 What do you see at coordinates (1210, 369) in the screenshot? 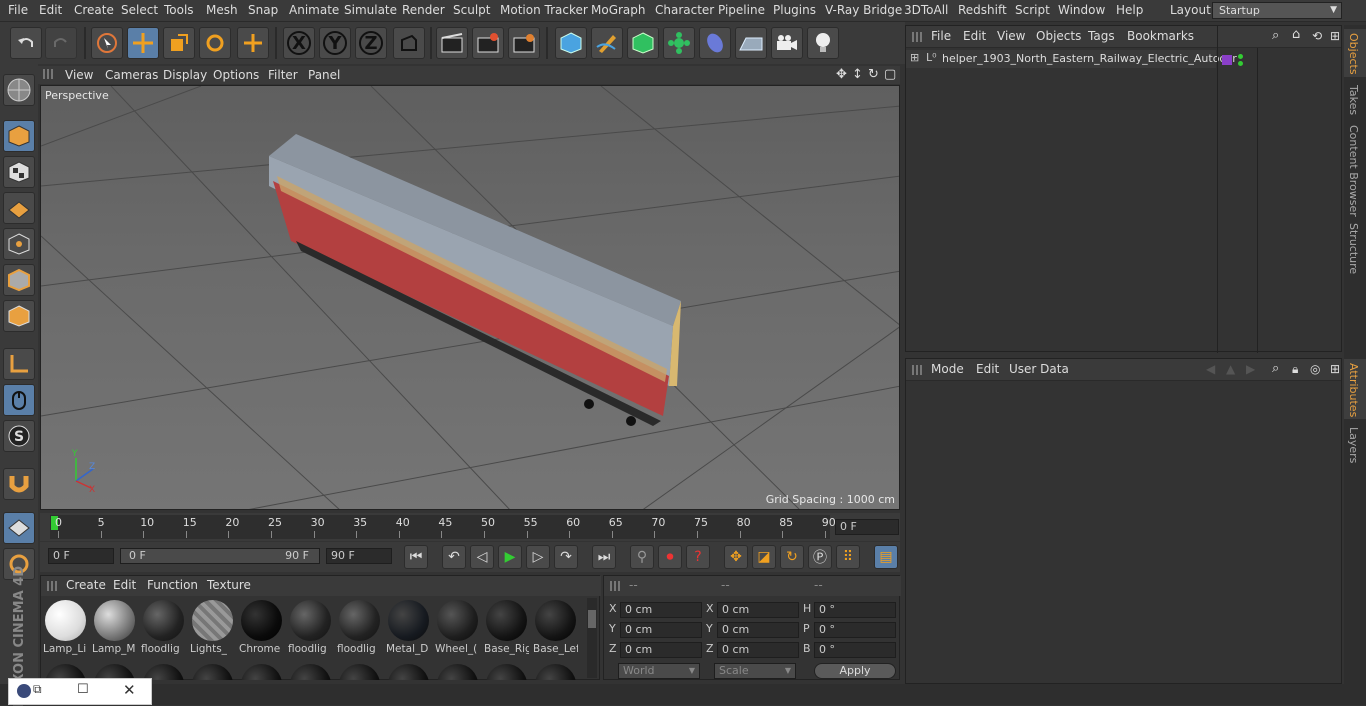
I see `back-arrow-icon: ◀` at bounding box center [1210, 369].